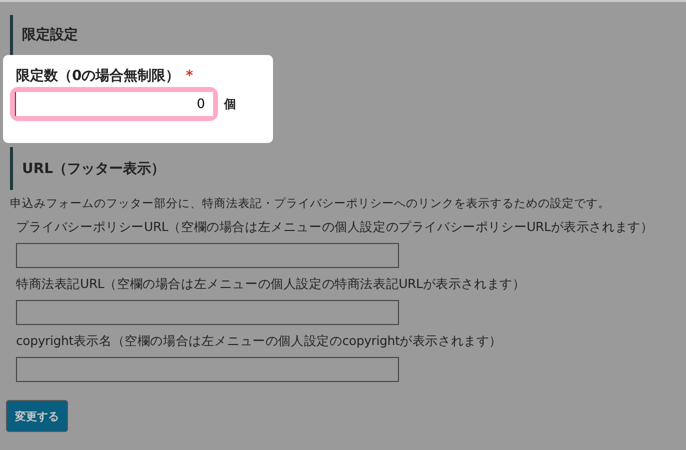 The height and width of the screenshot is (450, 686). Describe the element at coordinates (230, 104) in the screenshot. I see `unit-label: 個` at that location.